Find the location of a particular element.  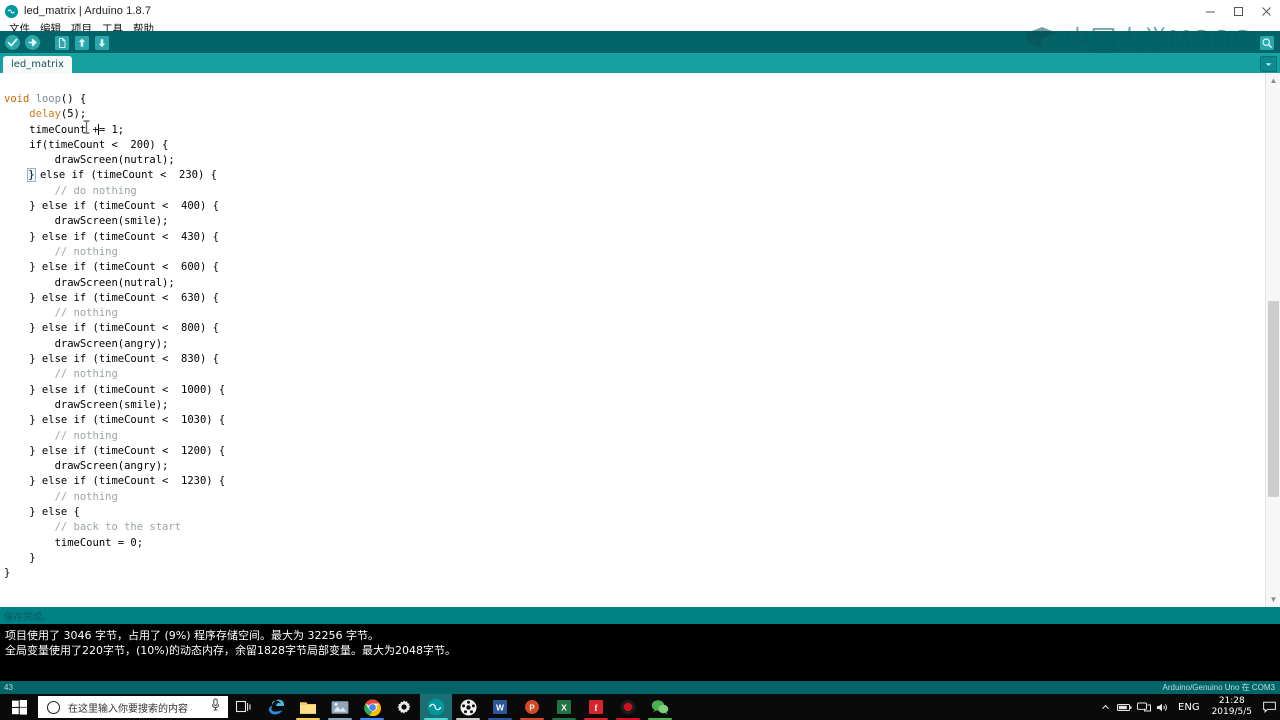

excel-icon: X is located at coordinates (564, 707).